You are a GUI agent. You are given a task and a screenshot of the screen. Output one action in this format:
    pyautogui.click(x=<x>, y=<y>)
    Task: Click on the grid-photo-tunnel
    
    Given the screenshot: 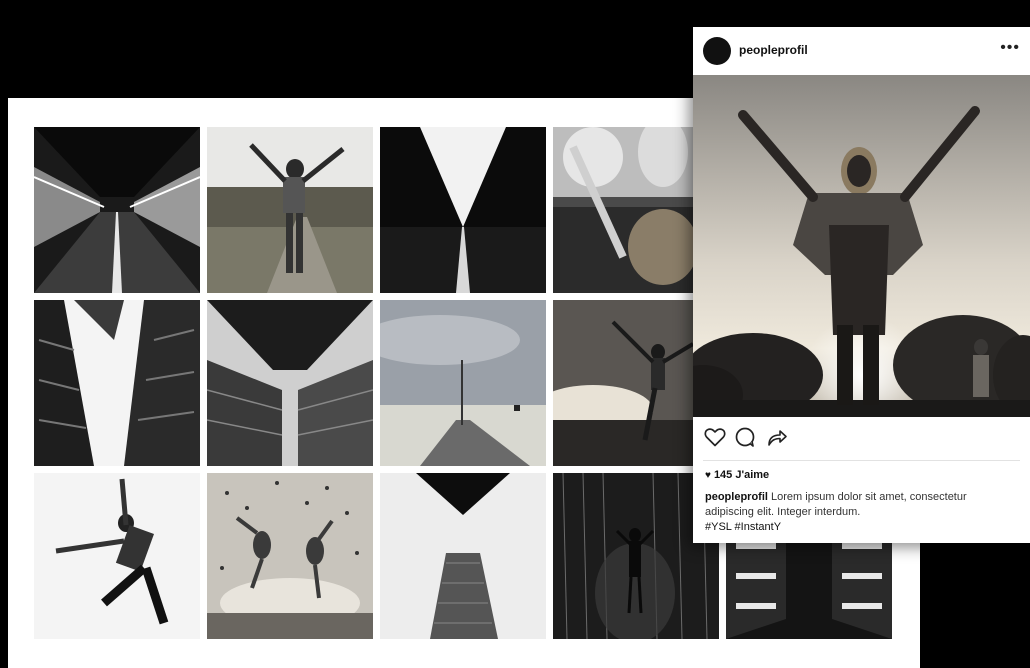 What is the action you would take?
    pyautogui.click(x=117, y=210)
    